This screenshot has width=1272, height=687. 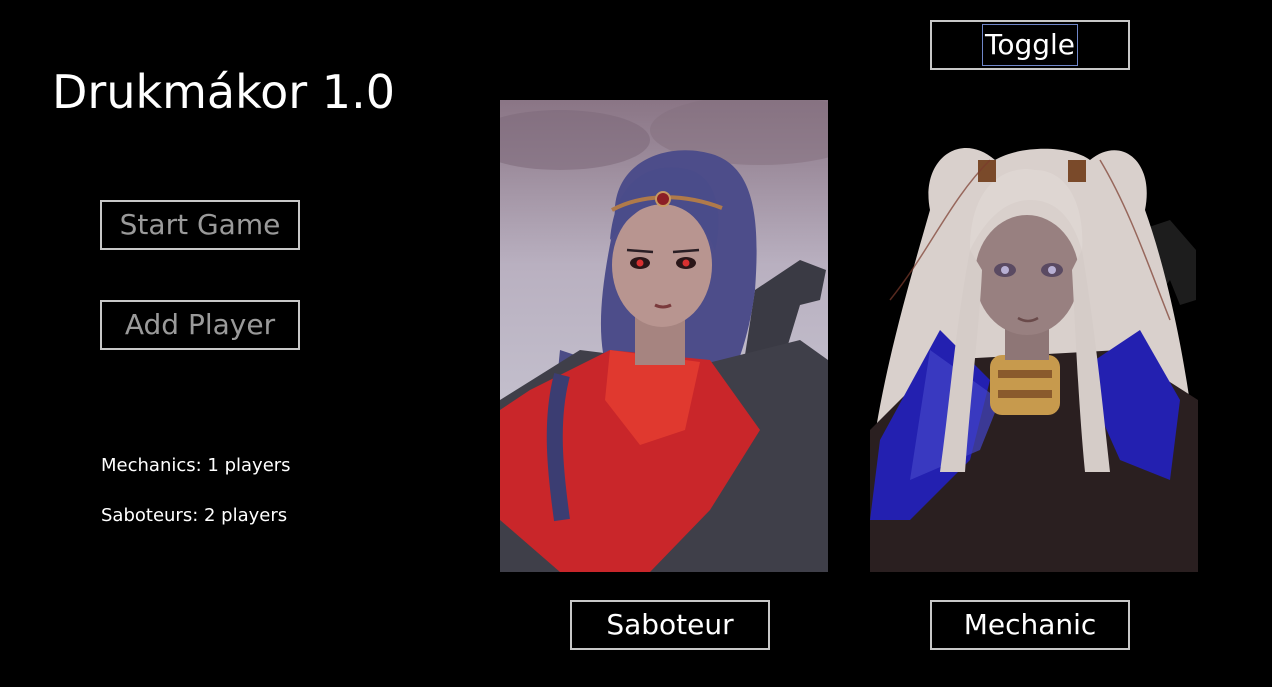 What do you see at coordinates (196, 465) in the screenshot?
I see `mechanics-count: Mechanics: 1 players` at bounding box center [196, 465].